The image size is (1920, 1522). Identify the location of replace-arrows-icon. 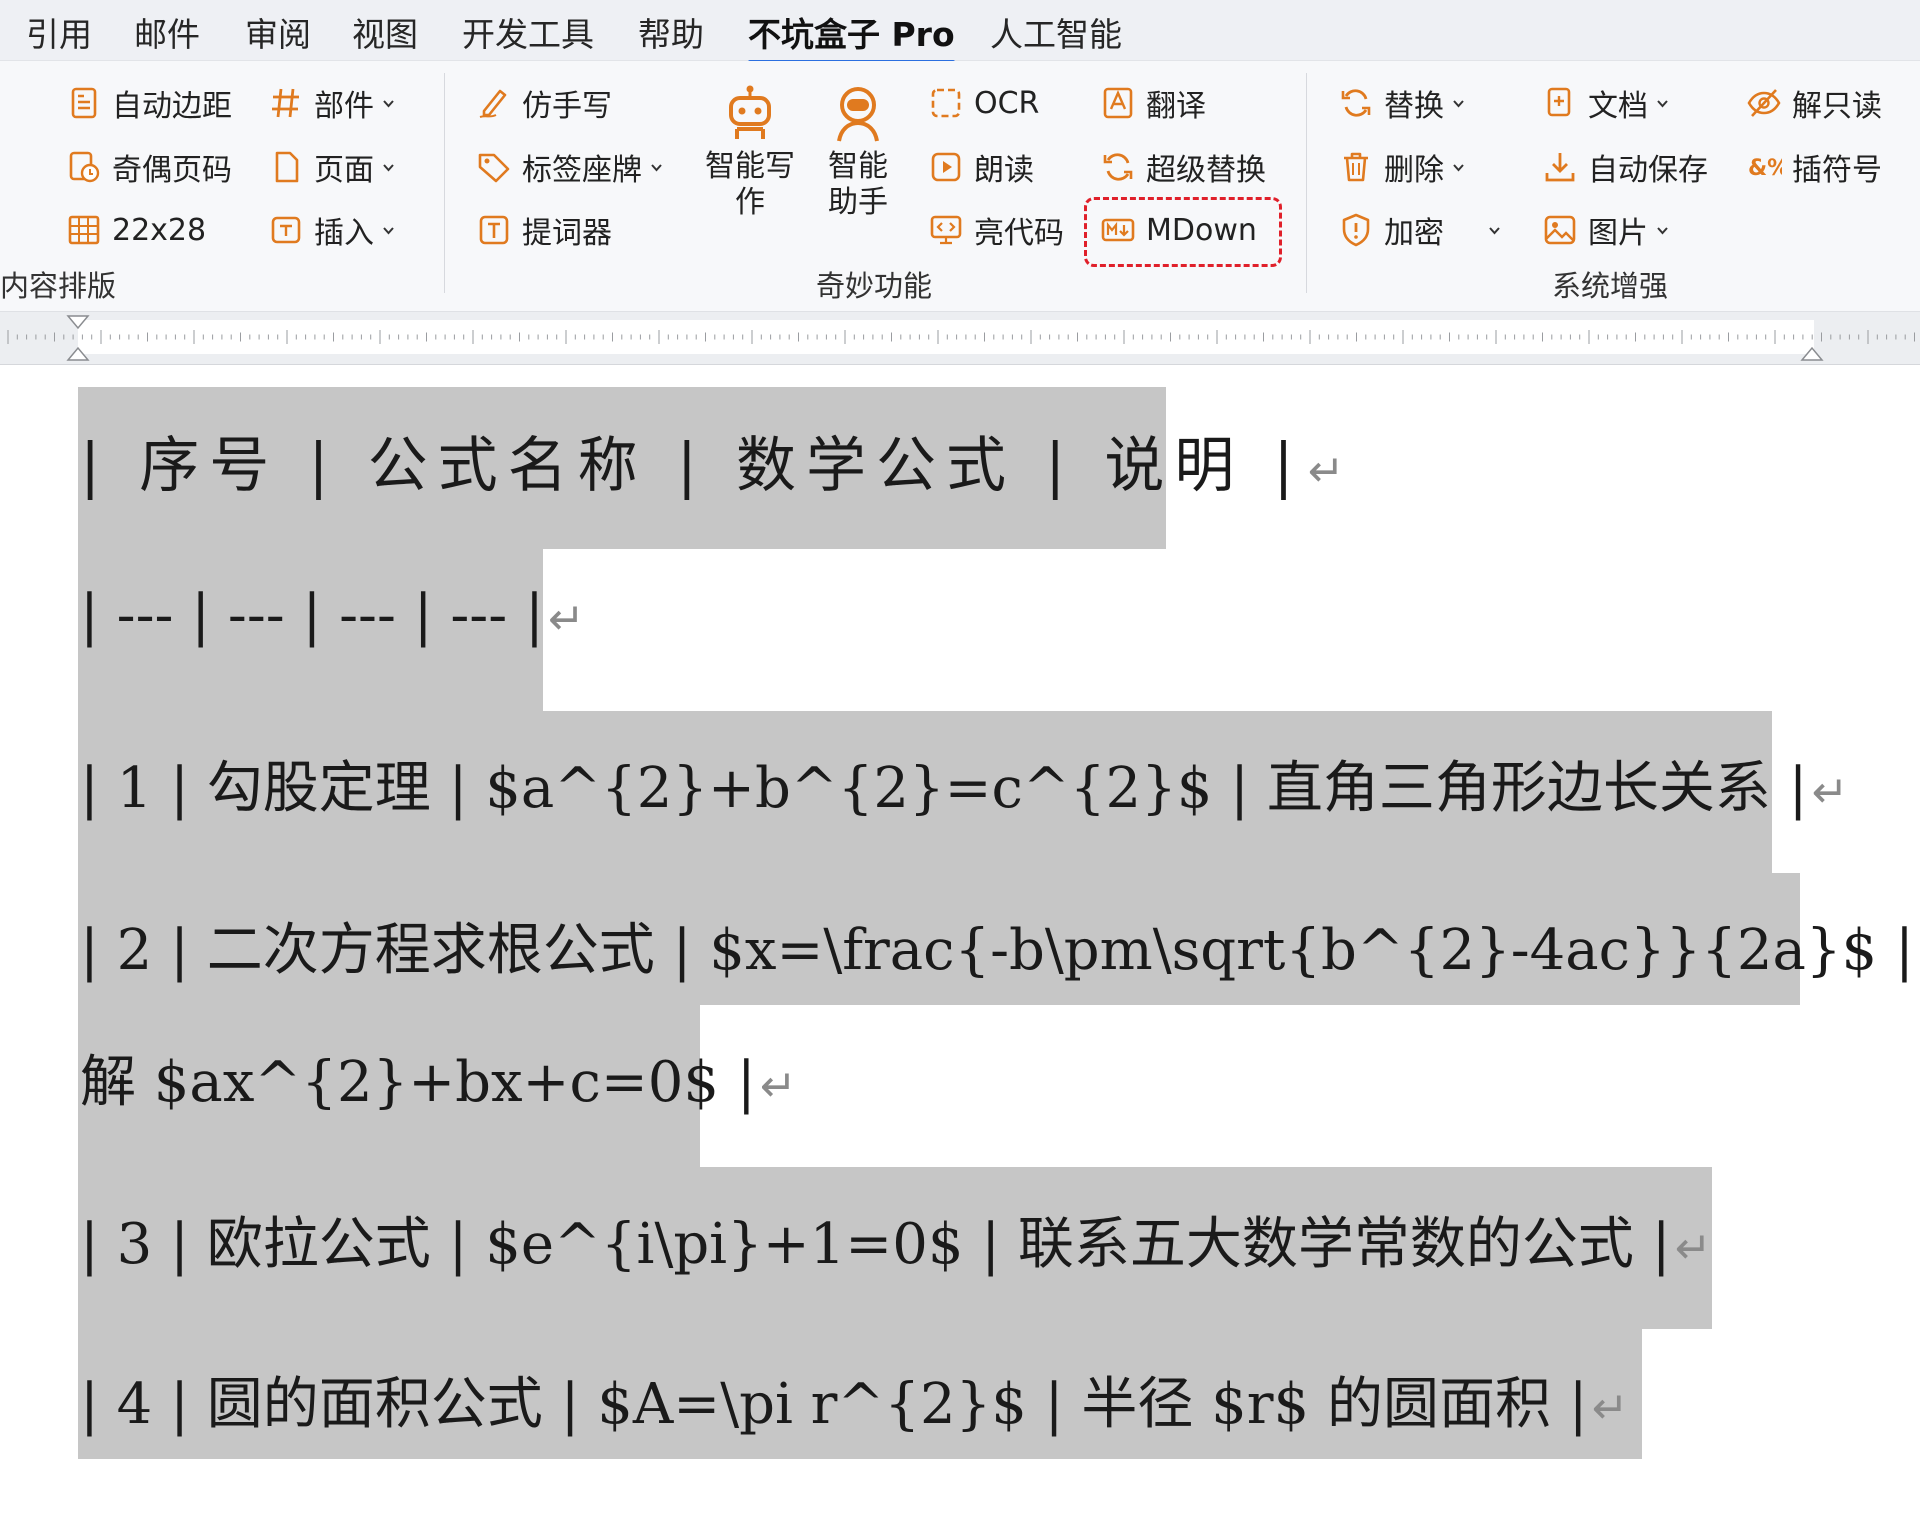
(1118, 167).